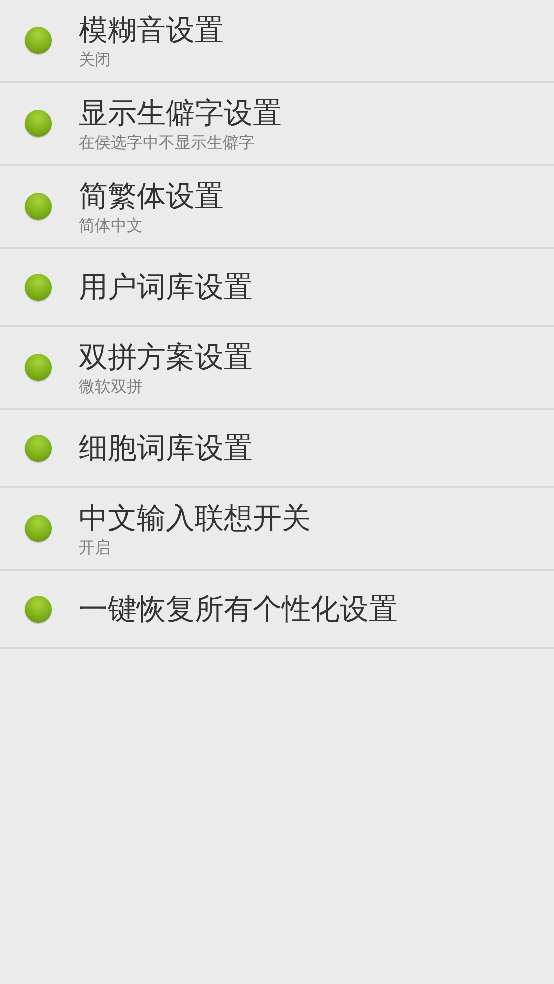  What do you see at coordinates (238, 609) in the screenshot?
I see `setting-title: 一键恢复所有个性化设置` at bounding box center [238, 609].